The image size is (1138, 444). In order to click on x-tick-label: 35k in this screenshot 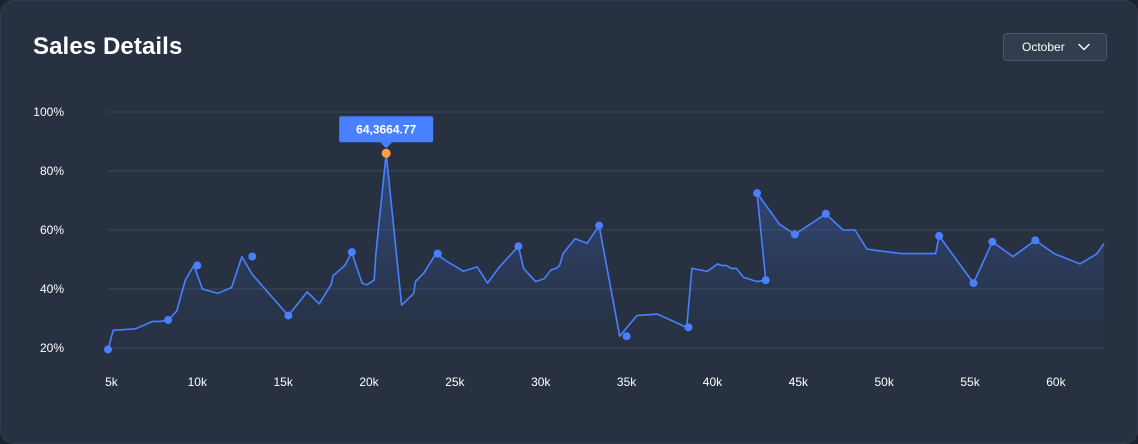, I will do `click(627, 382)`.